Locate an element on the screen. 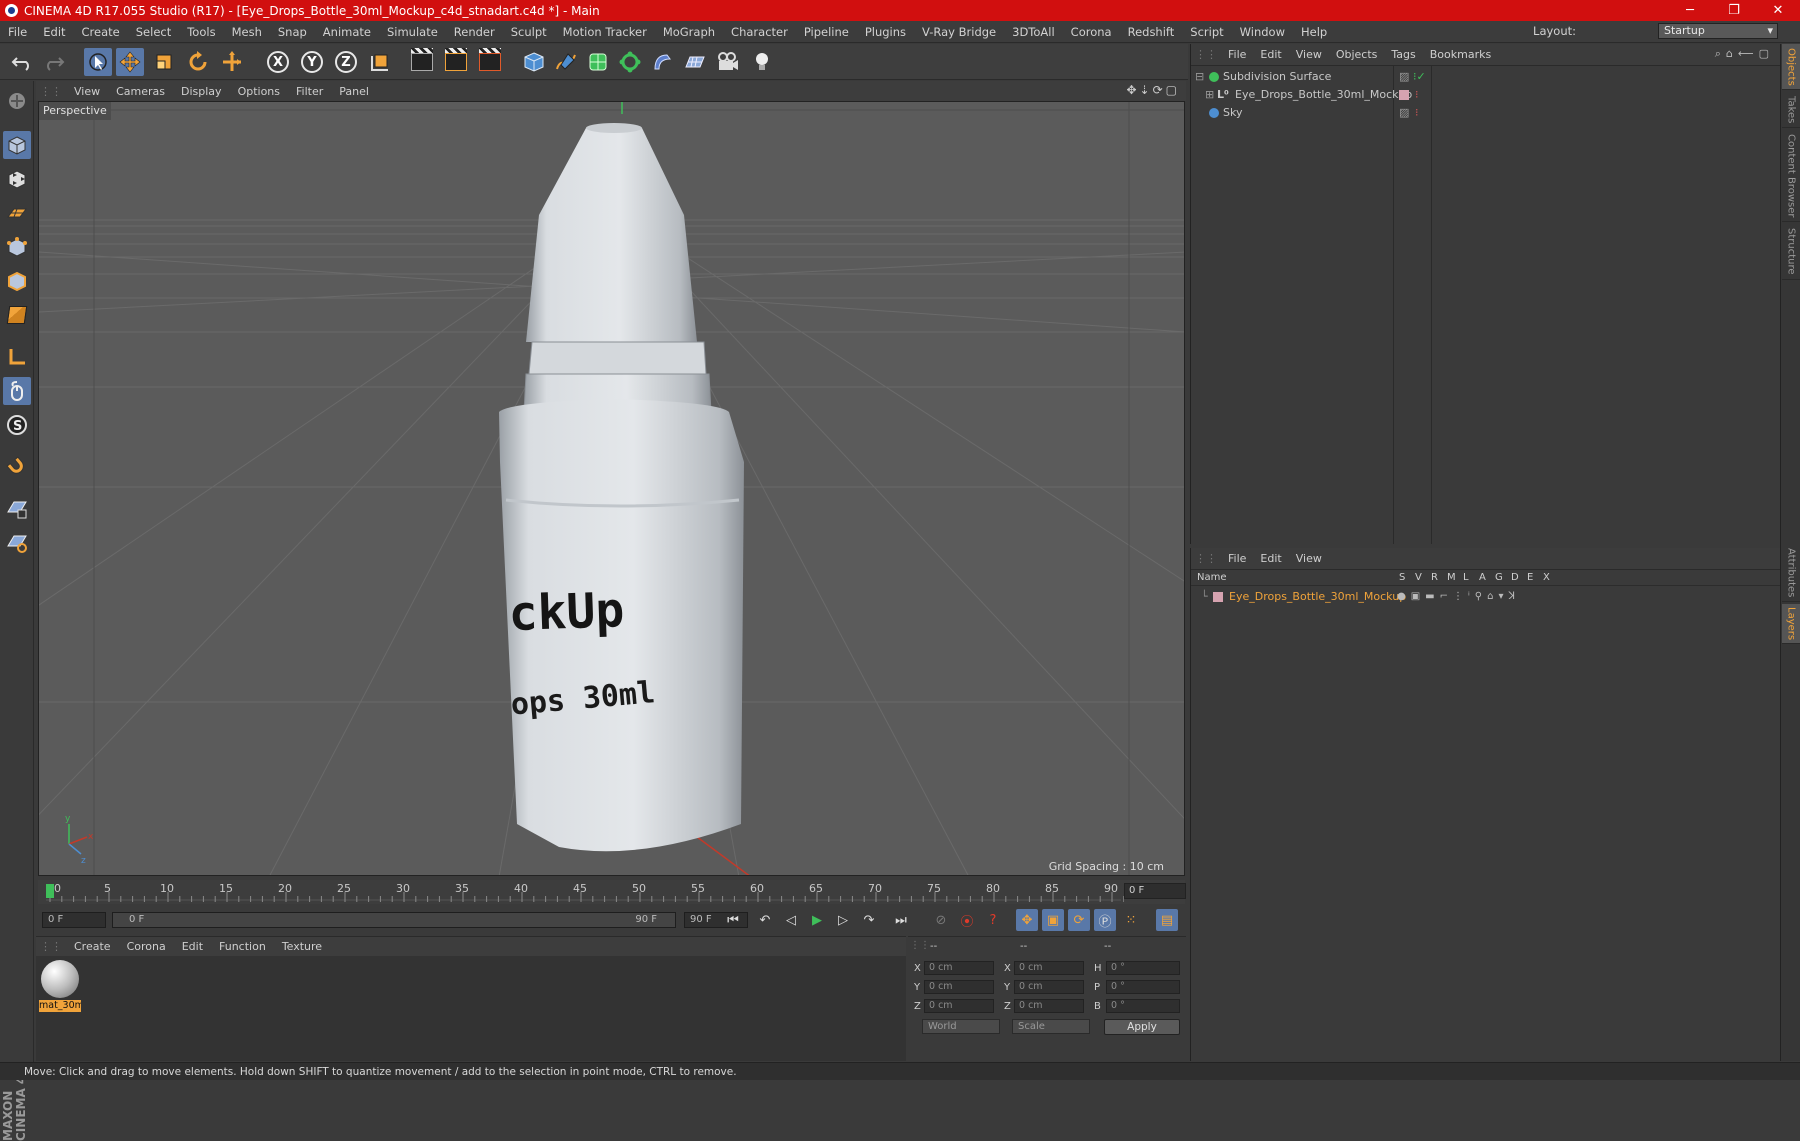 Image resolution: width=1800 pixels, height=1141 pixels. axis-mode-button is located at coordinates (17, 357).